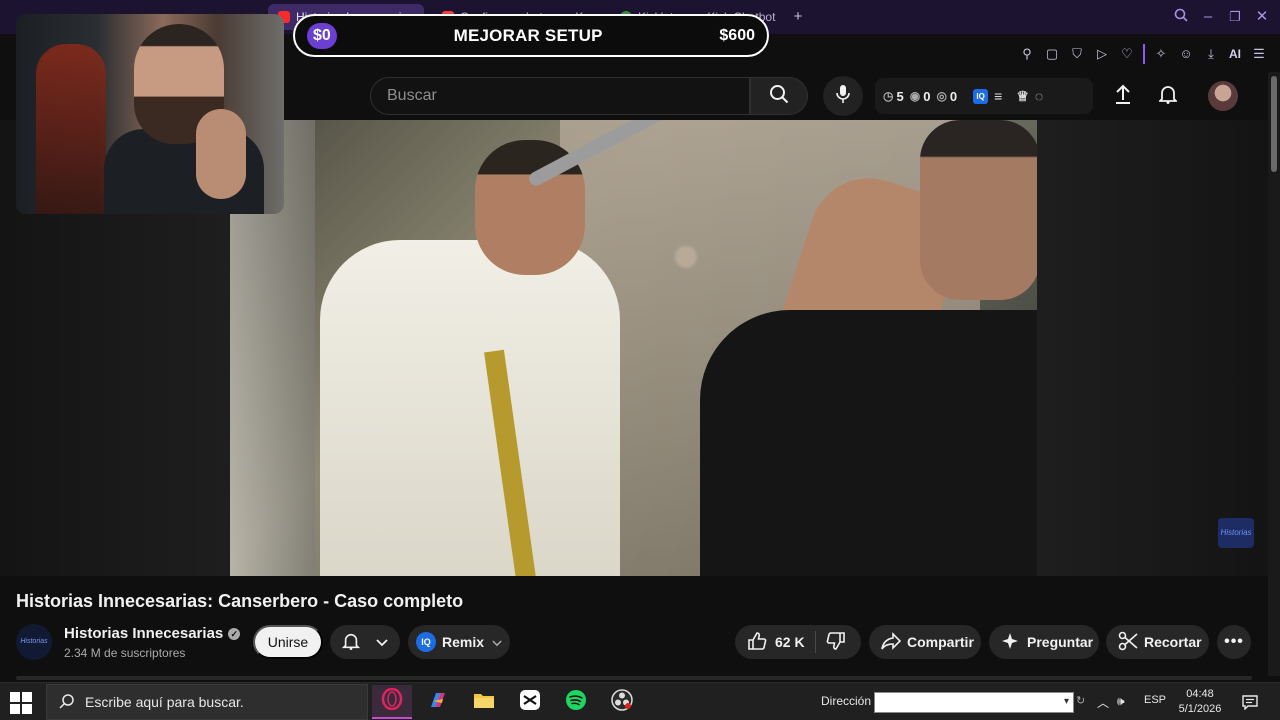 This screenshot has height=720, width=1280. What do you see at coordinates (868, 443) in the screenshot?
I see `video-person-right` at bounding box center [868, 443].